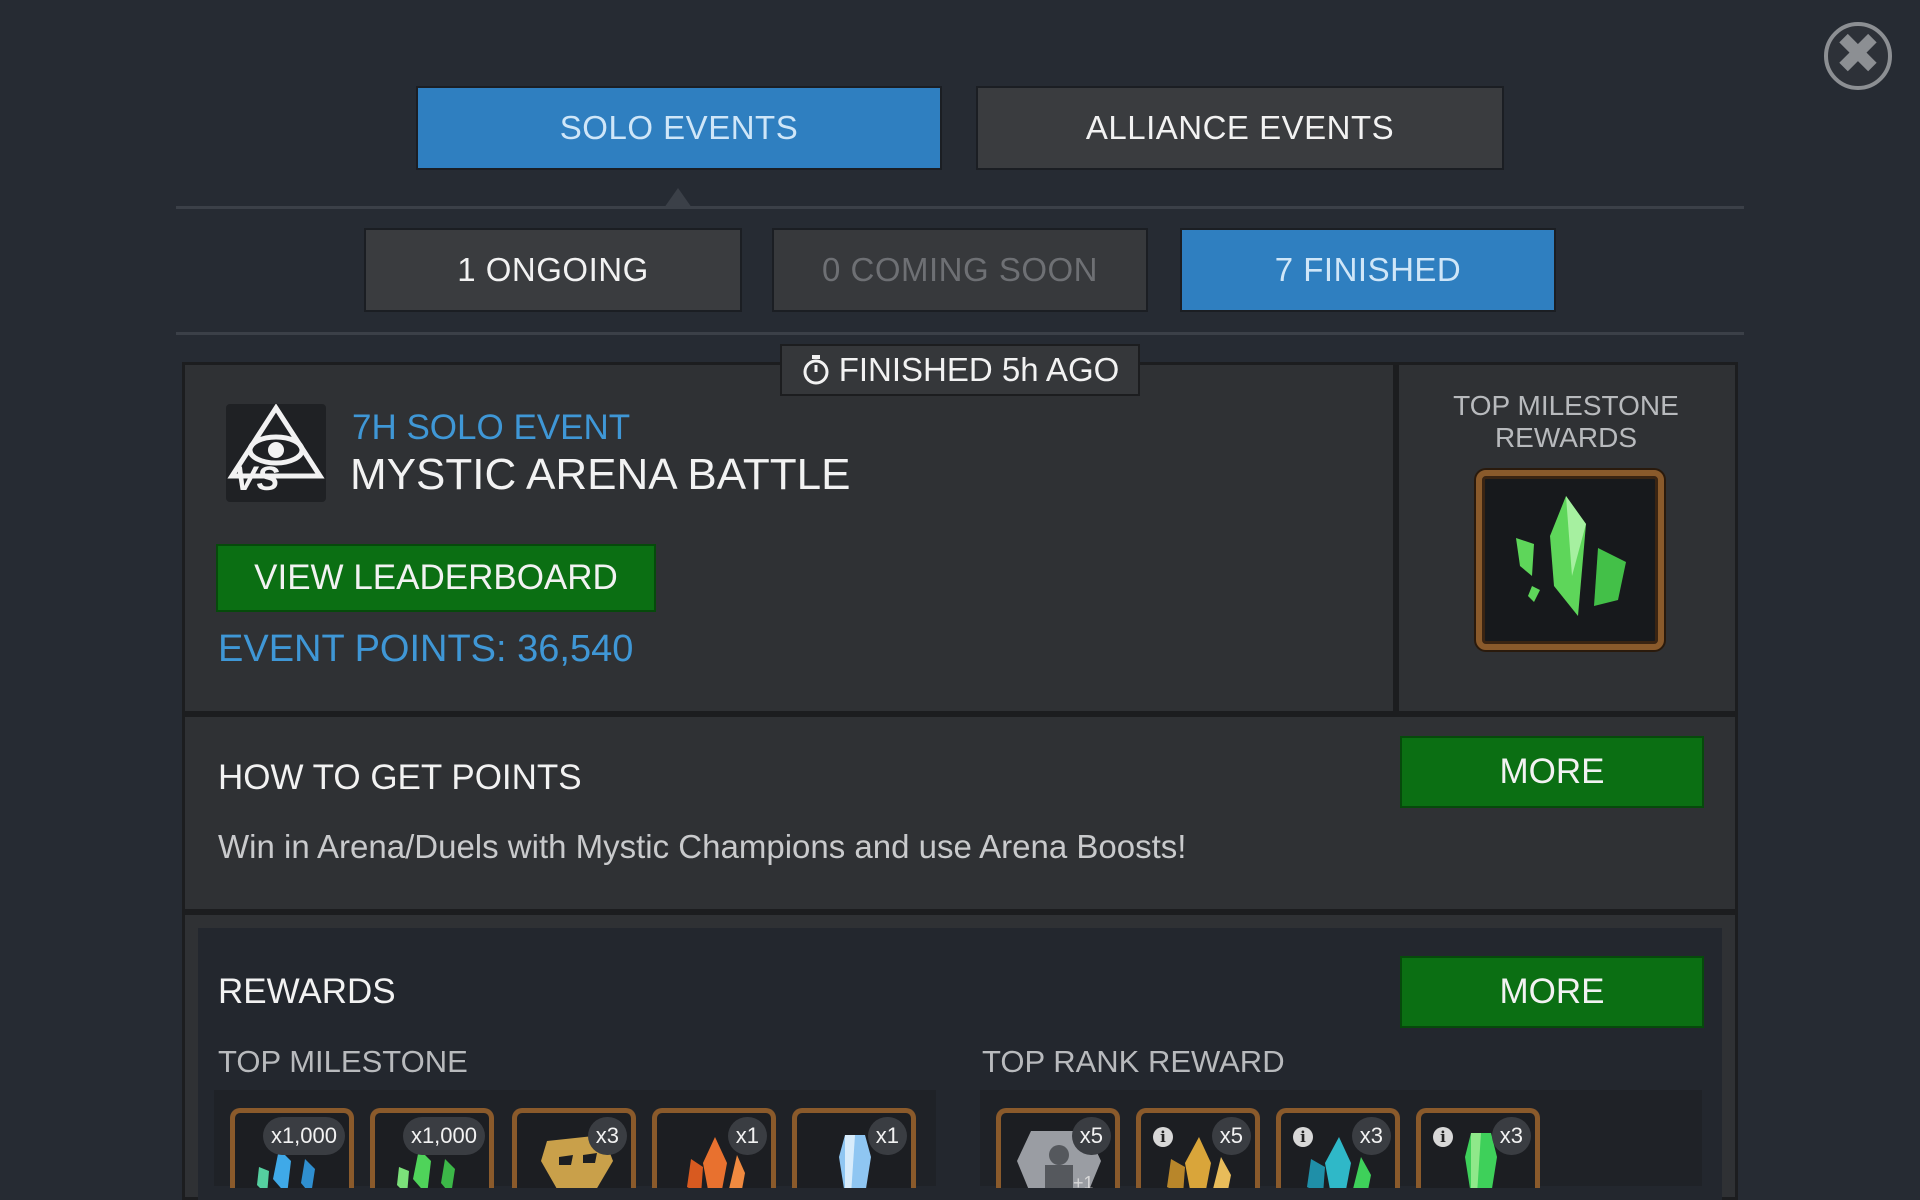 The width and height of the screenshot is (1920, 1200). I want to click on button-label: VIEW LEADERBOARD, so click(436, 577).